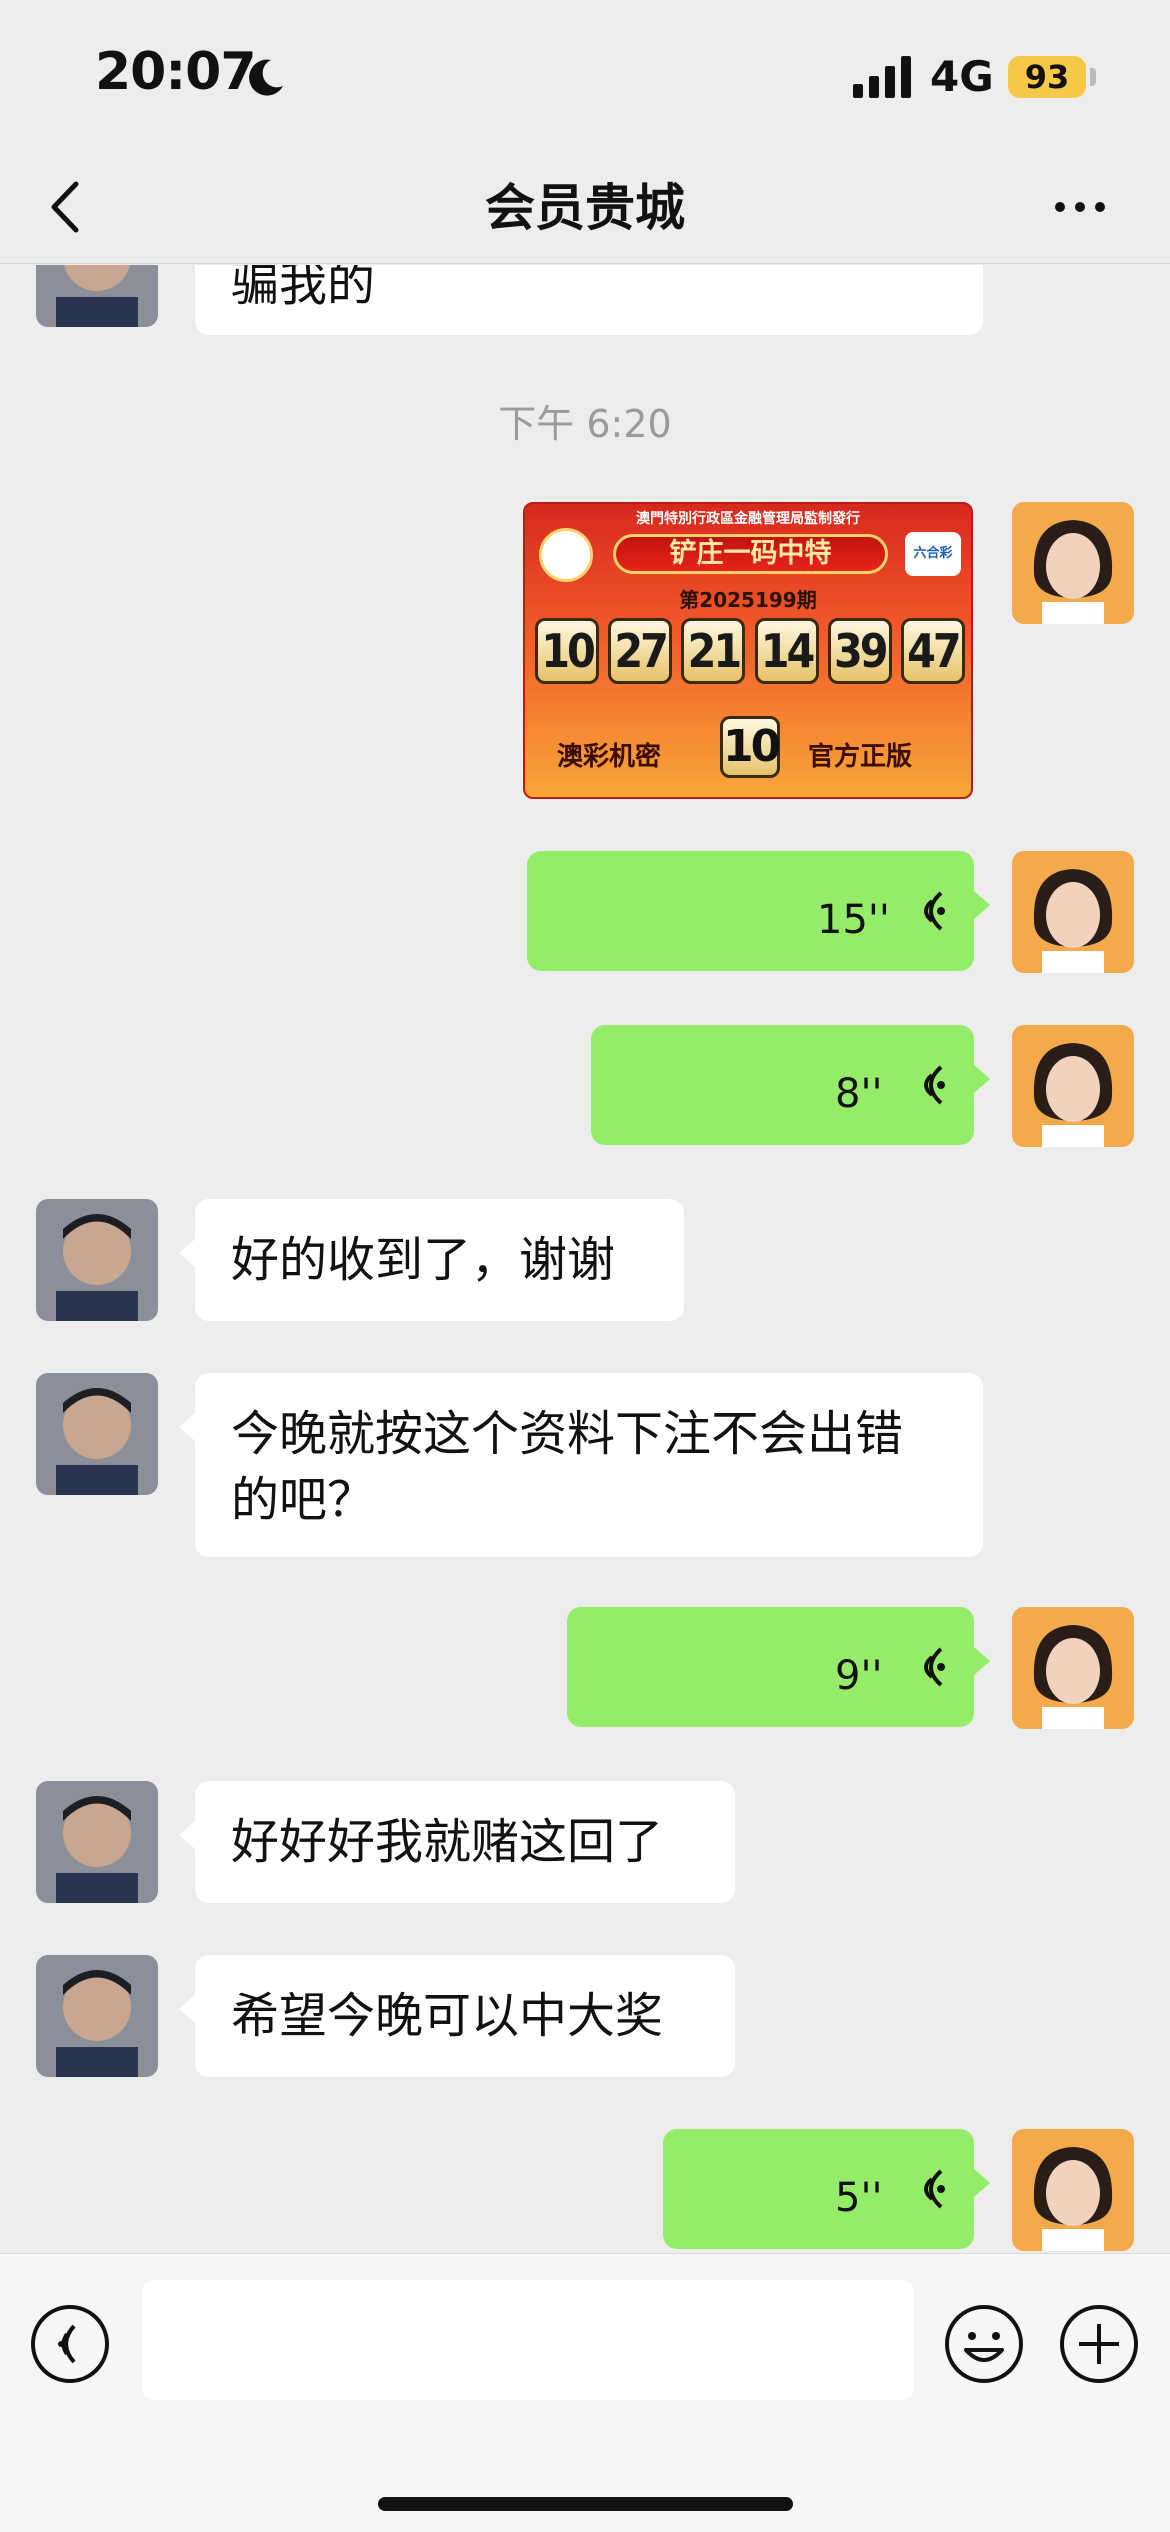  Describe the element at coordinates (566, 555) in the screenshot. I see `lottery-emblem-icon` at that location.